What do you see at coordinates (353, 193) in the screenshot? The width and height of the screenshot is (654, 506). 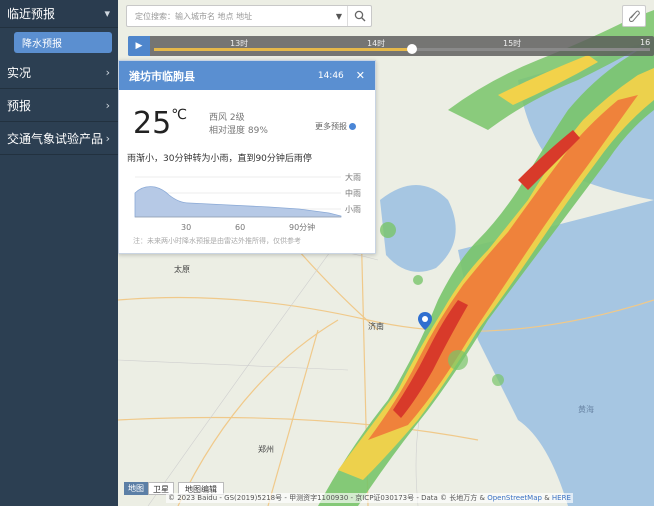 I see `level-label: 中雨` at bounding box center [353, 193].